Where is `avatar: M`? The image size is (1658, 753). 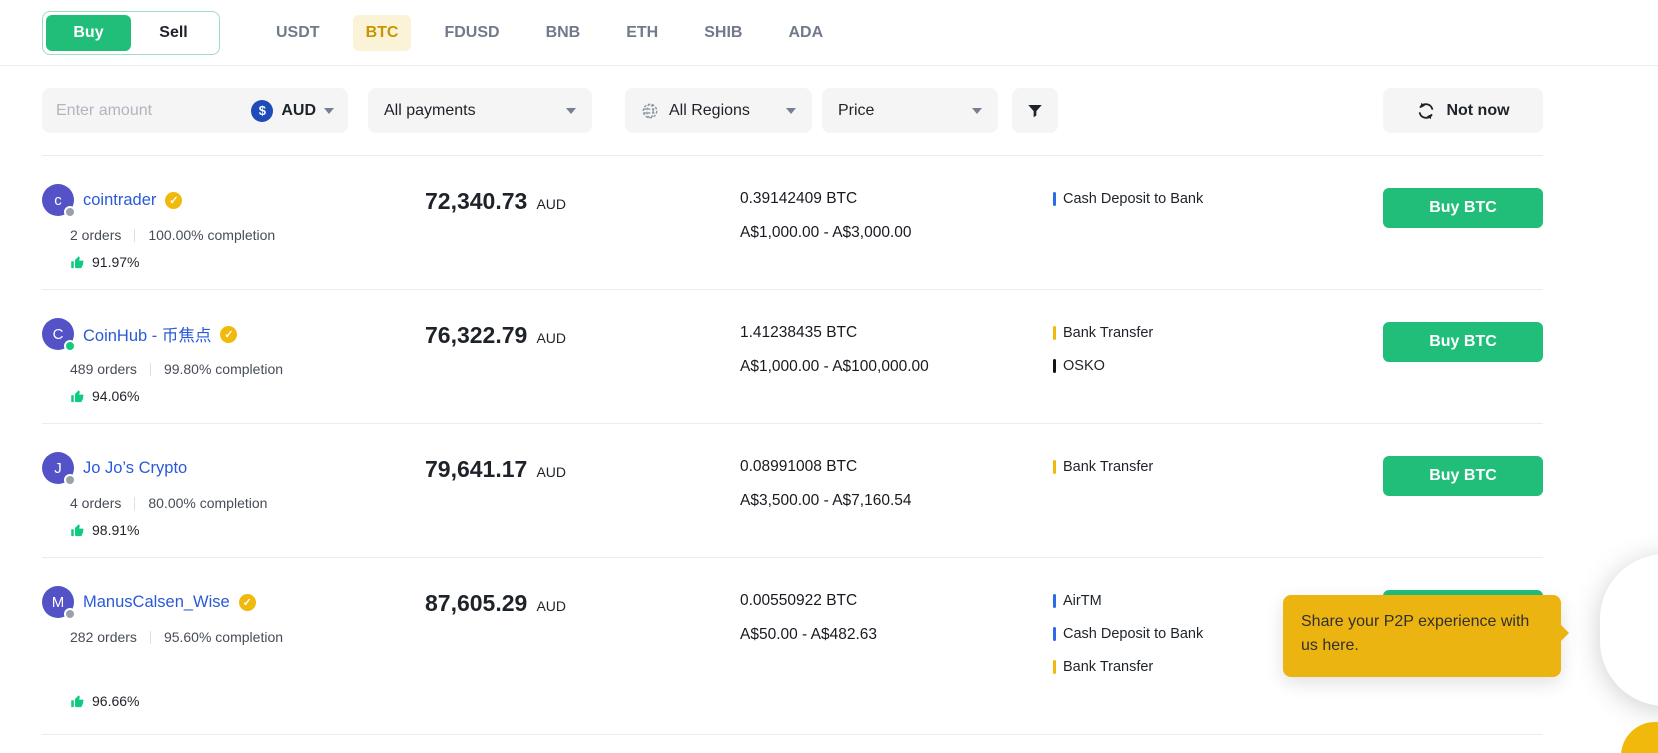 avatar: M is located at coordinates (59, 603).